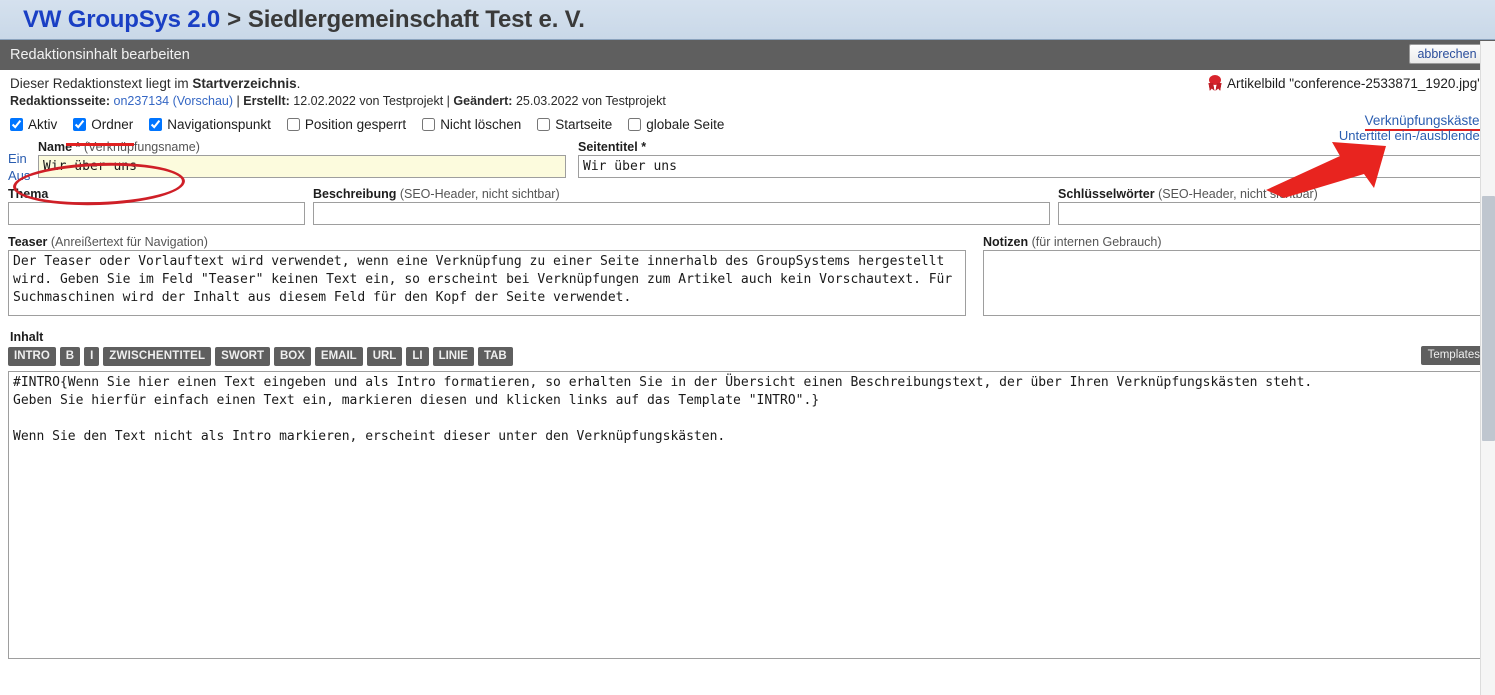 The image size is (1495, 695). I want to click on section-title-bar: Redaktionsinhalt bearbeiten abbrechen, so click(747, 55).